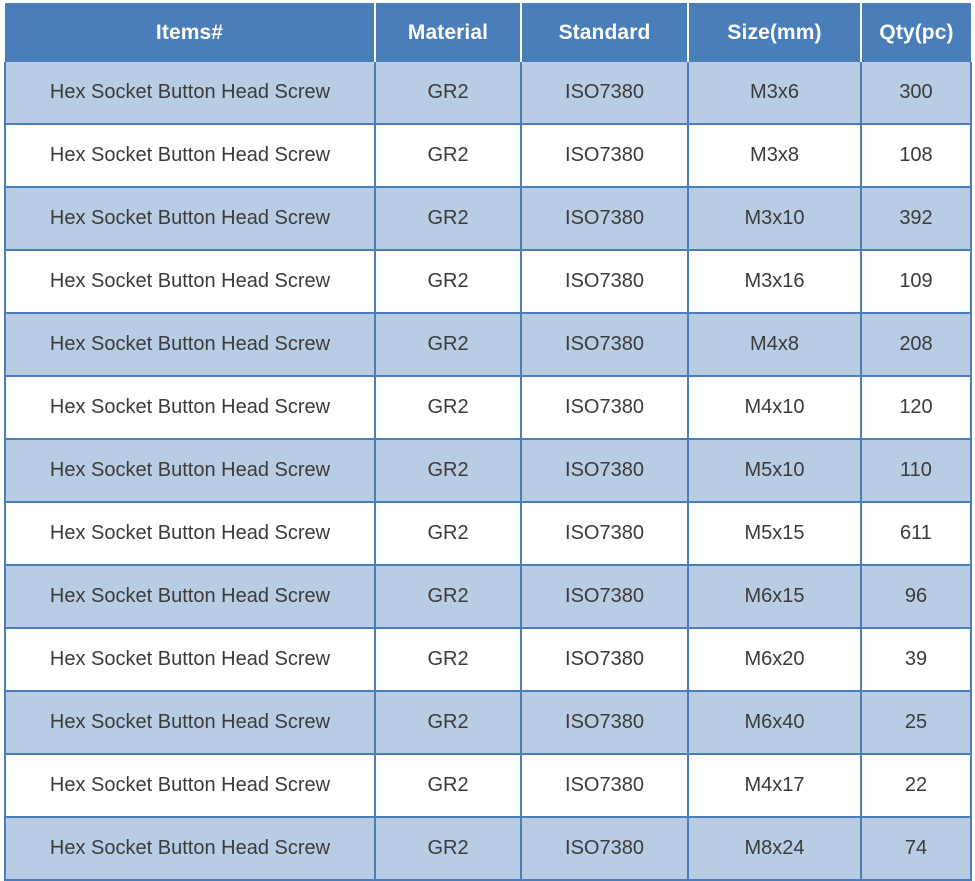 This screenshot has width=975, height=881. I want to click on column-header-size: Size(mm), so click(775, 32).